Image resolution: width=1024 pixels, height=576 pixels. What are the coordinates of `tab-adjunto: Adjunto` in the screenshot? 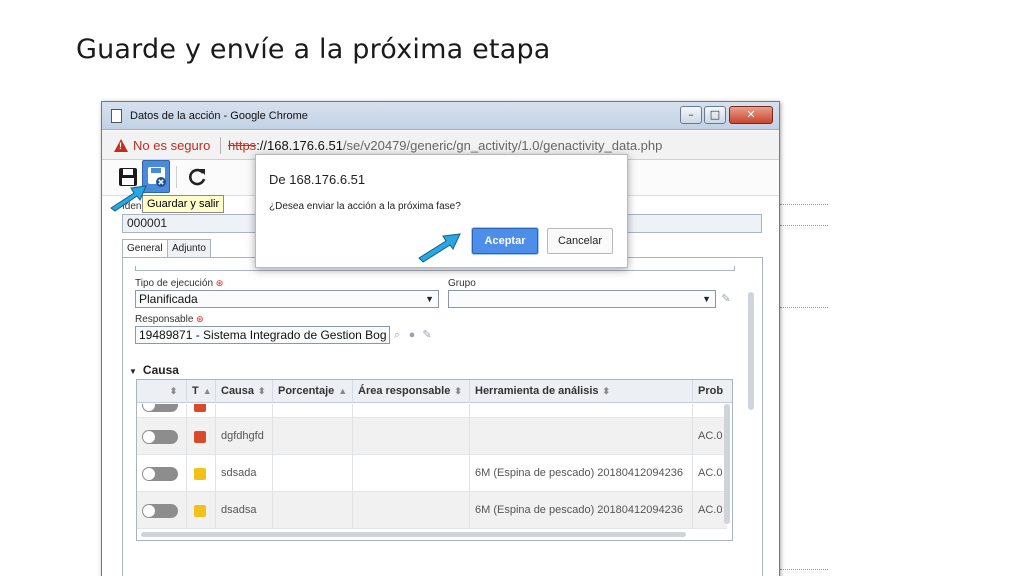 It's located at (189, 248).